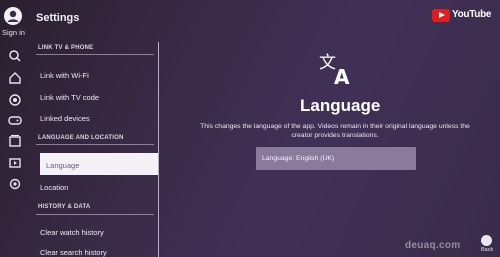  Describe the element at coordinates (15, 56) in the screenshot. I see `search-icon` at that location.